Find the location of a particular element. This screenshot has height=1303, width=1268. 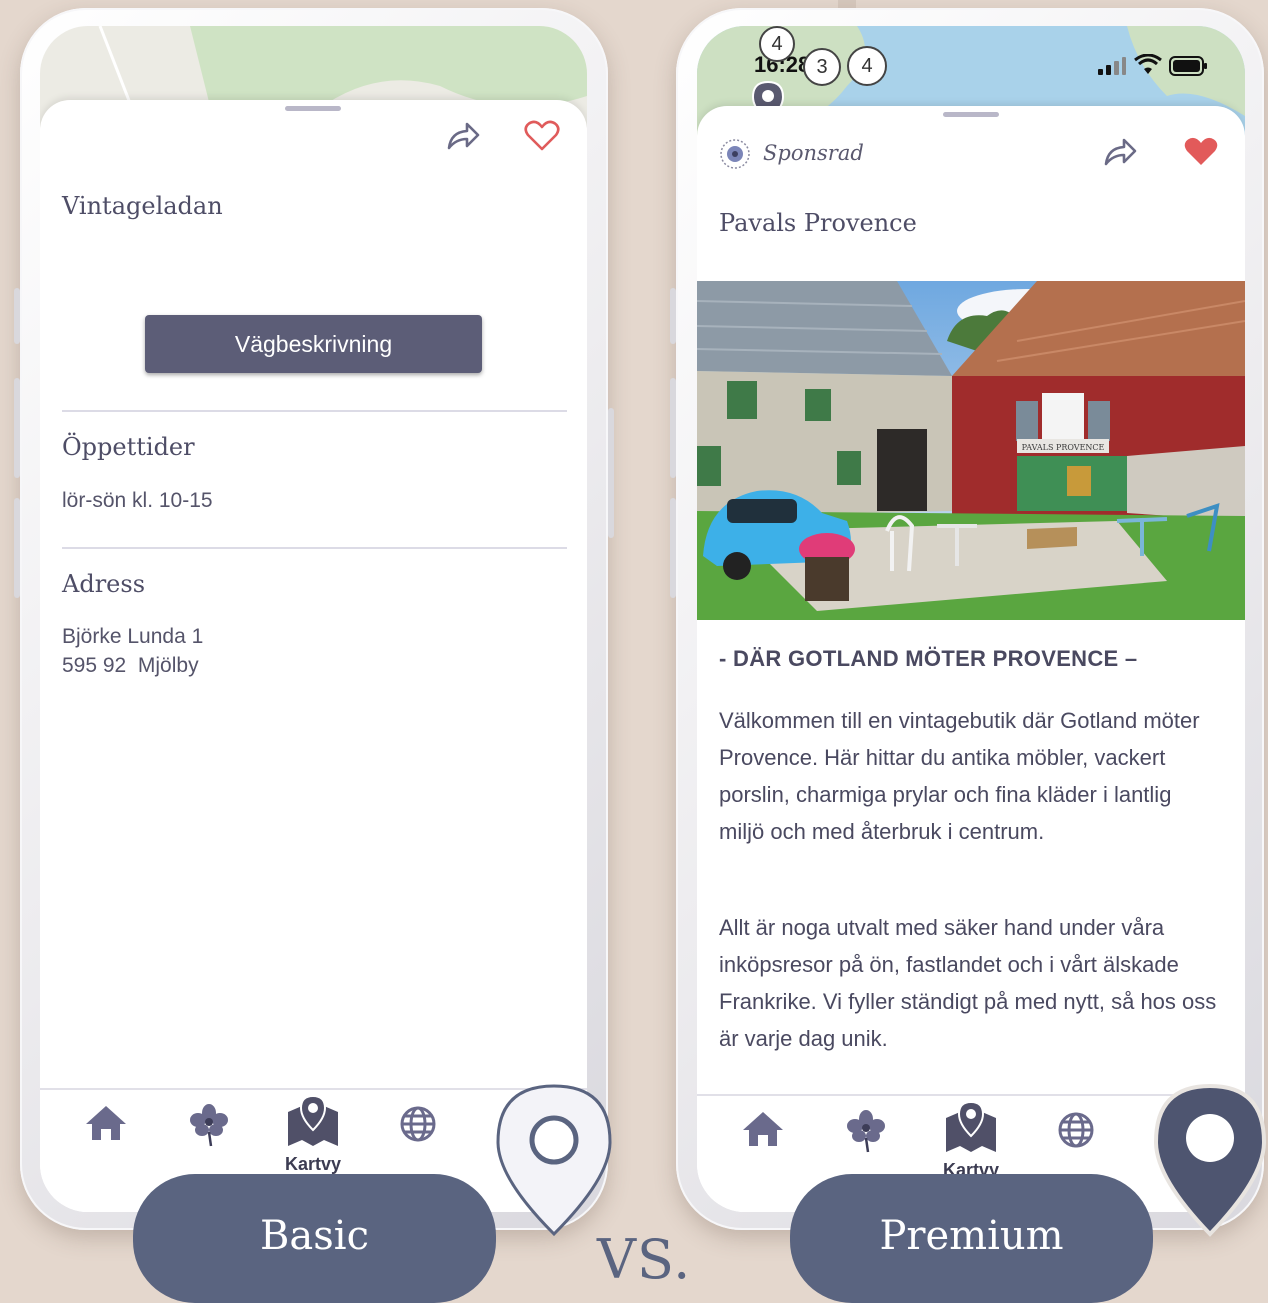

wifi-icon is located at coordinates (1148, 67).